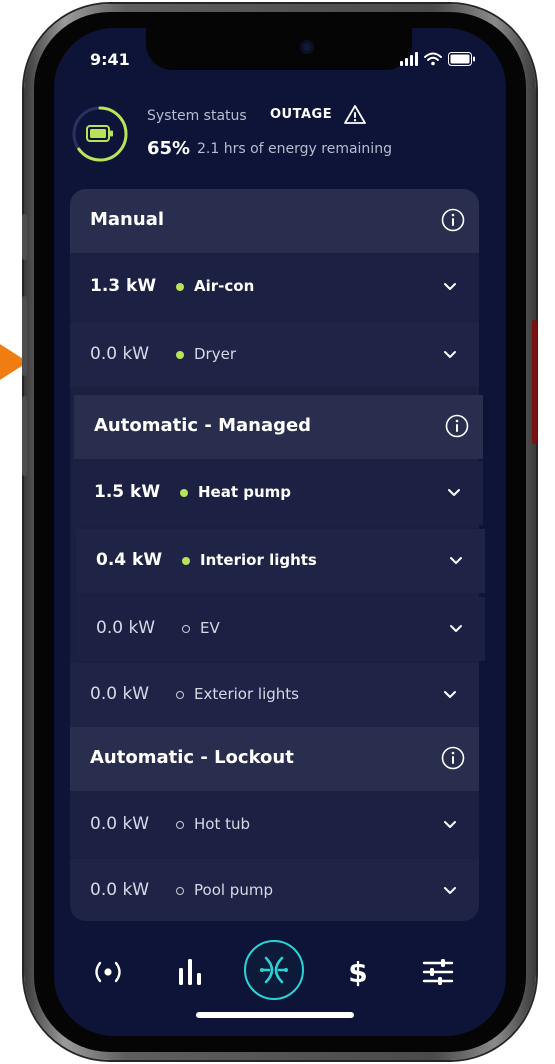 The image size is (555, 1064). What do you see at coordinates (246, 694) in the screenshot?
I see `load-name: Exterior lights` at bounding box center [246, 694].